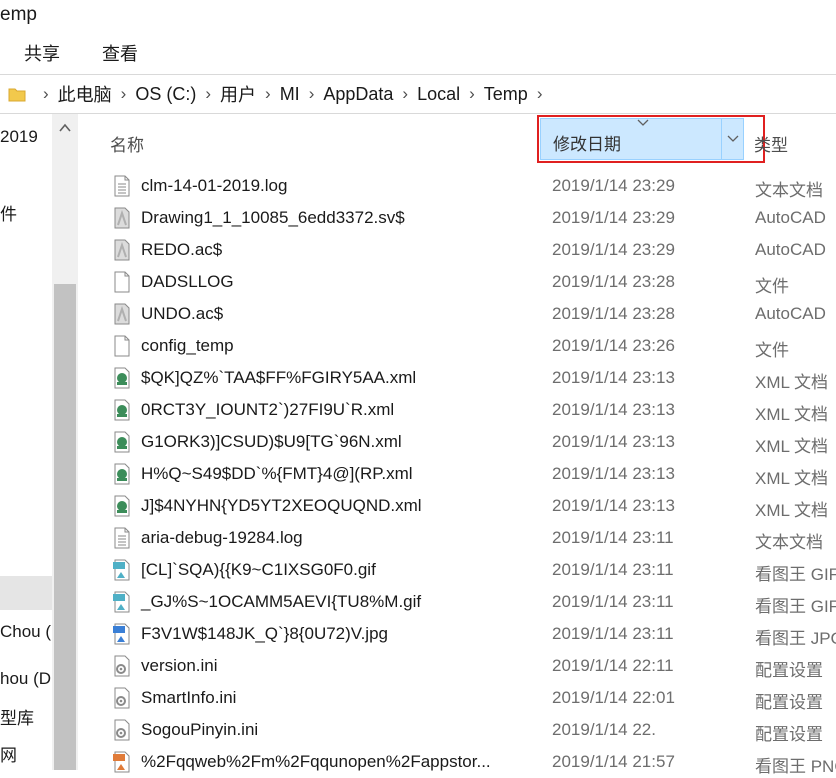  What do you see at coordinates (281, 601) in the screenshot?
I see `file-name: _GJ%S~1OCAMM5AEVI{TU8%M.gif` at bounding box center [281, 601].